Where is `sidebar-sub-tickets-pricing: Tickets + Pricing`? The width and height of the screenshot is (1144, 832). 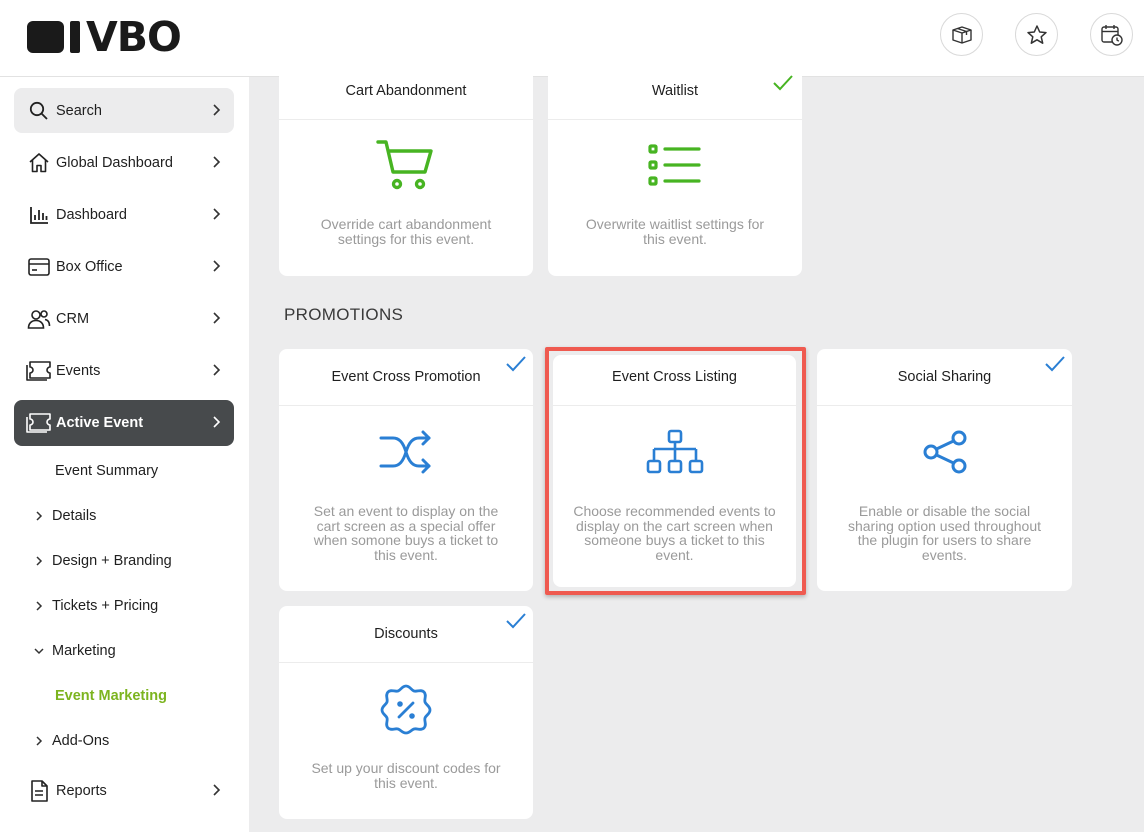
sidebar-sub-tickets-pricing: Tickets + Pricing is located at coordinates (95, 606).